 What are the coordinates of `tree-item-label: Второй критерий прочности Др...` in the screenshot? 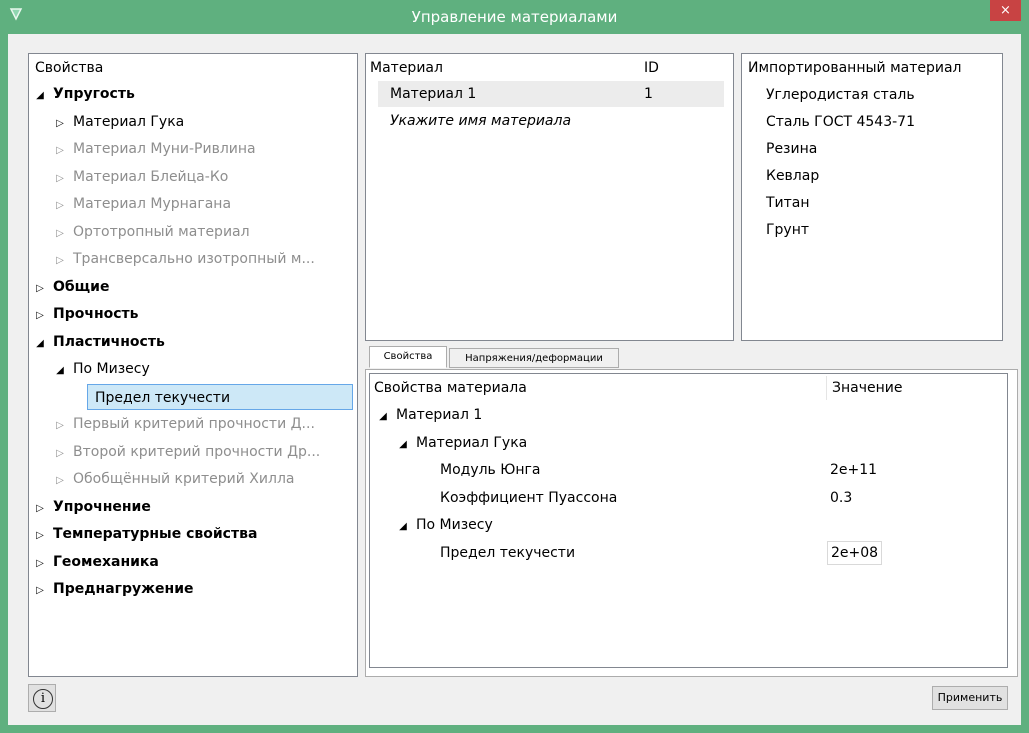 It's located at (197, 451).